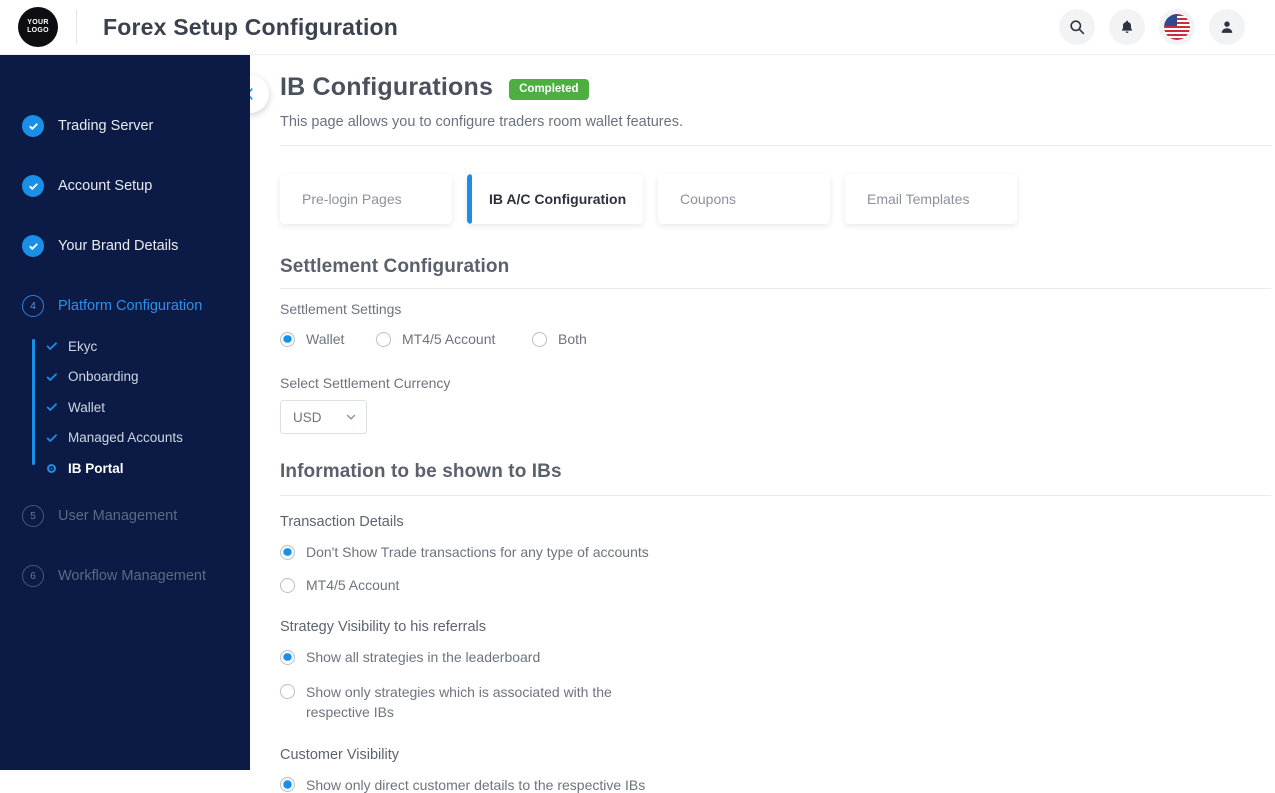 Image resolution: width=1275 pixels, height=793 pixels. What do you see at coordinates (251, 26) in the screenshot?
I see `app-title: Forex Setup Configuration` at bounding box center [251, 26].